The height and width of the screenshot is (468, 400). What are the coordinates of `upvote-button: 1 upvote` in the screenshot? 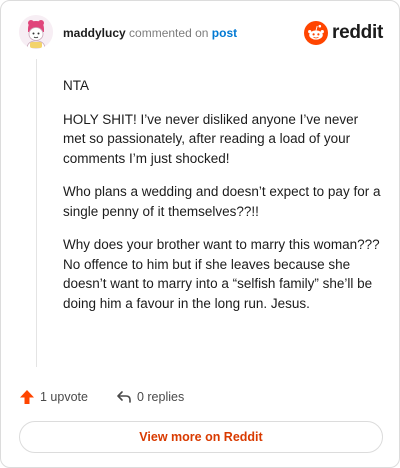 It's located at (53, 397).